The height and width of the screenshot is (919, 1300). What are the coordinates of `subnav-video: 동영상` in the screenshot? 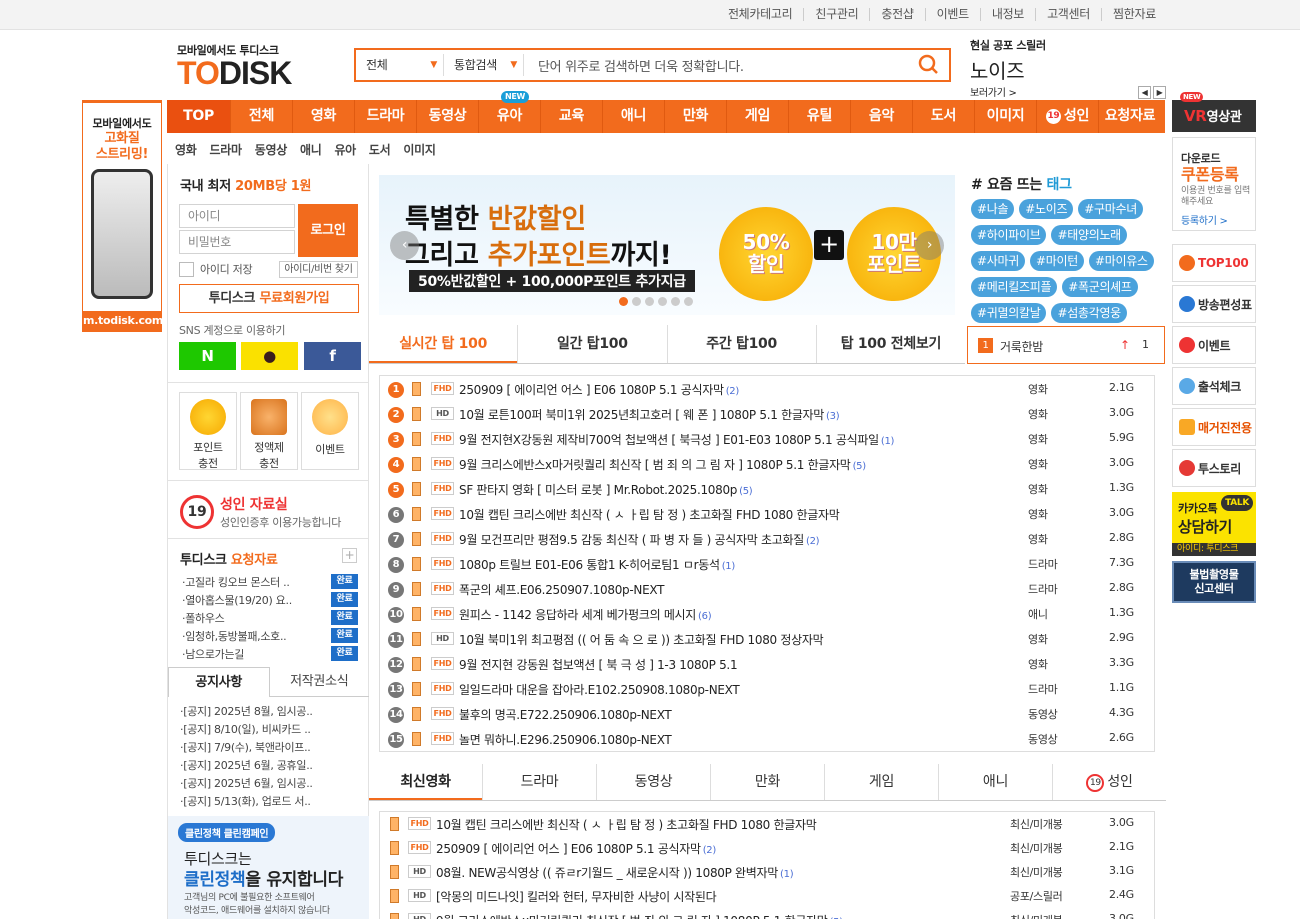 It's located at (271, 149).